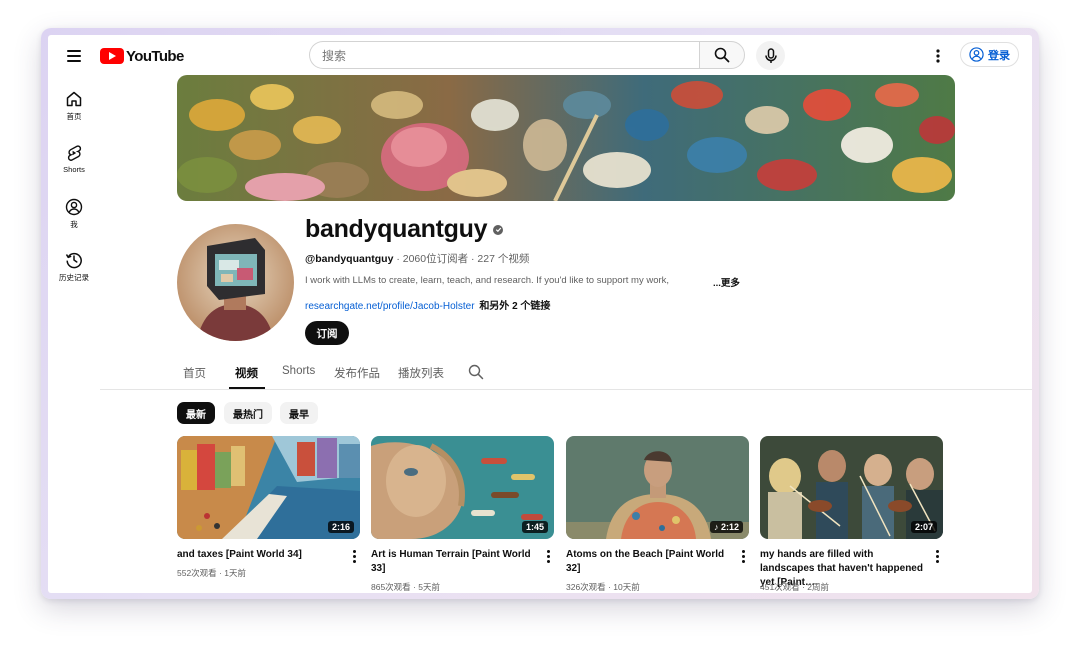 This screenshot has height=654, width=1080. I want to click on account-circle-icon, so click(976, 54).